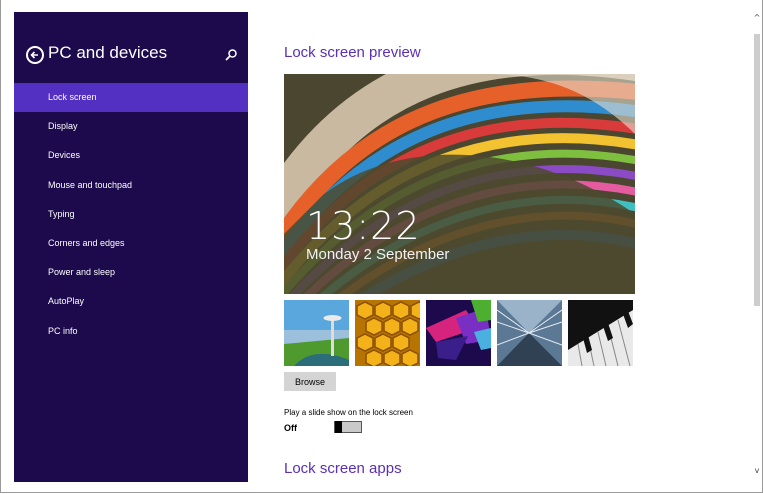 Image resolution: width=763 pixels, height=494 pixels. What do you see at coordinates (316, 333) in the screenshot?
I see `space-needle-thumbnail` at bounding box center [316, 333].